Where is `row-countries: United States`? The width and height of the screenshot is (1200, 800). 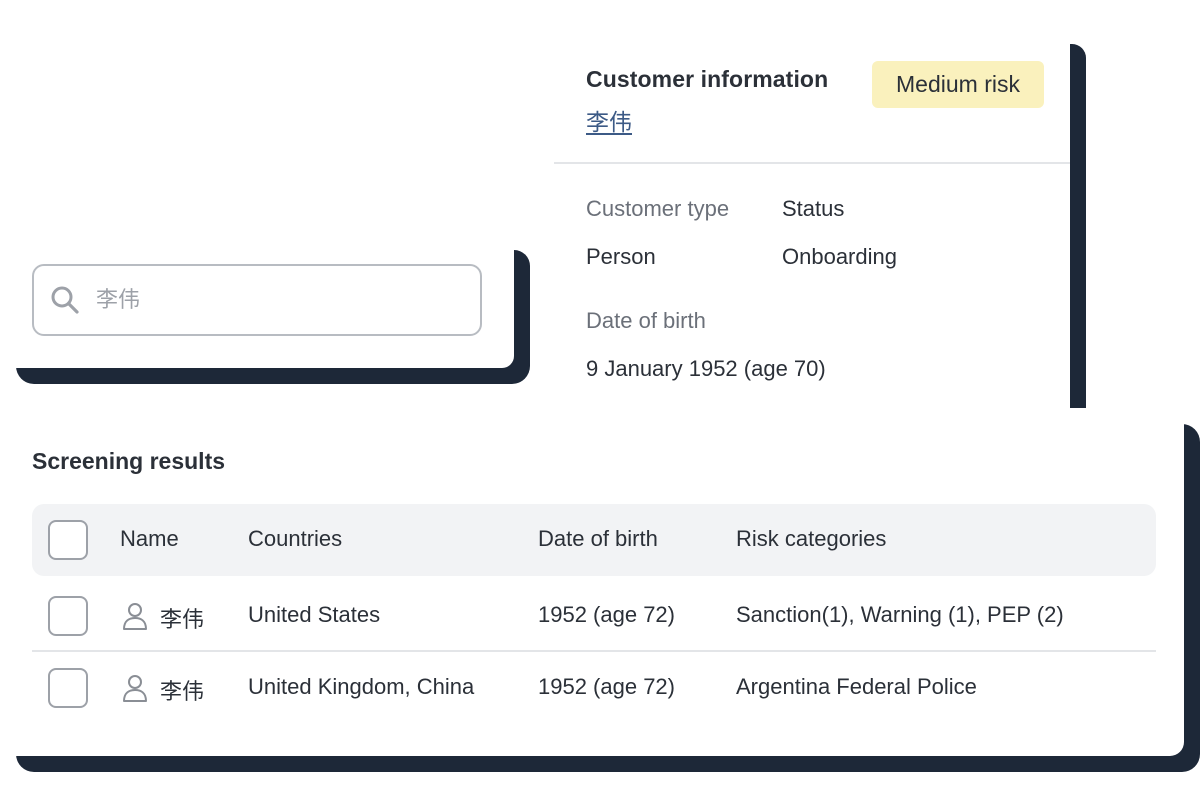 row-countries: United States is located at coordinates (314, 614).